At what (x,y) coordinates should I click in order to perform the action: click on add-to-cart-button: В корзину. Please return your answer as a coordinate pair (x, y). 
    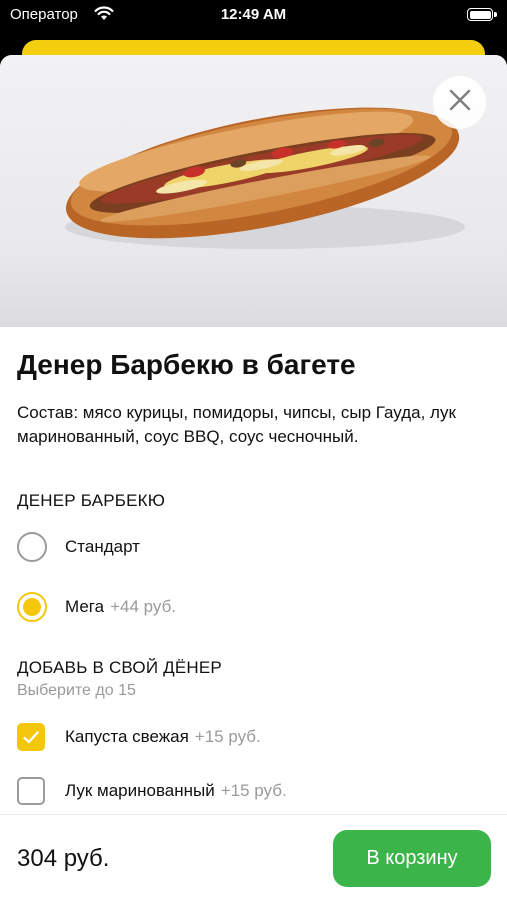
    Looking at the image, I should click on (412, 858).